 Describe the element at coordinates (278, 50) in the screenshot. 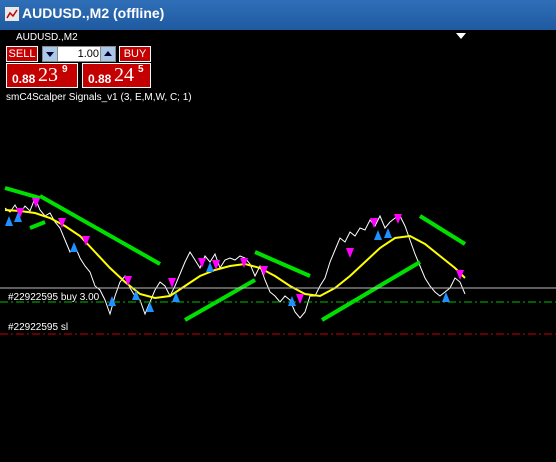

I see `chart-header: AUDUSD.,M2` at that location.